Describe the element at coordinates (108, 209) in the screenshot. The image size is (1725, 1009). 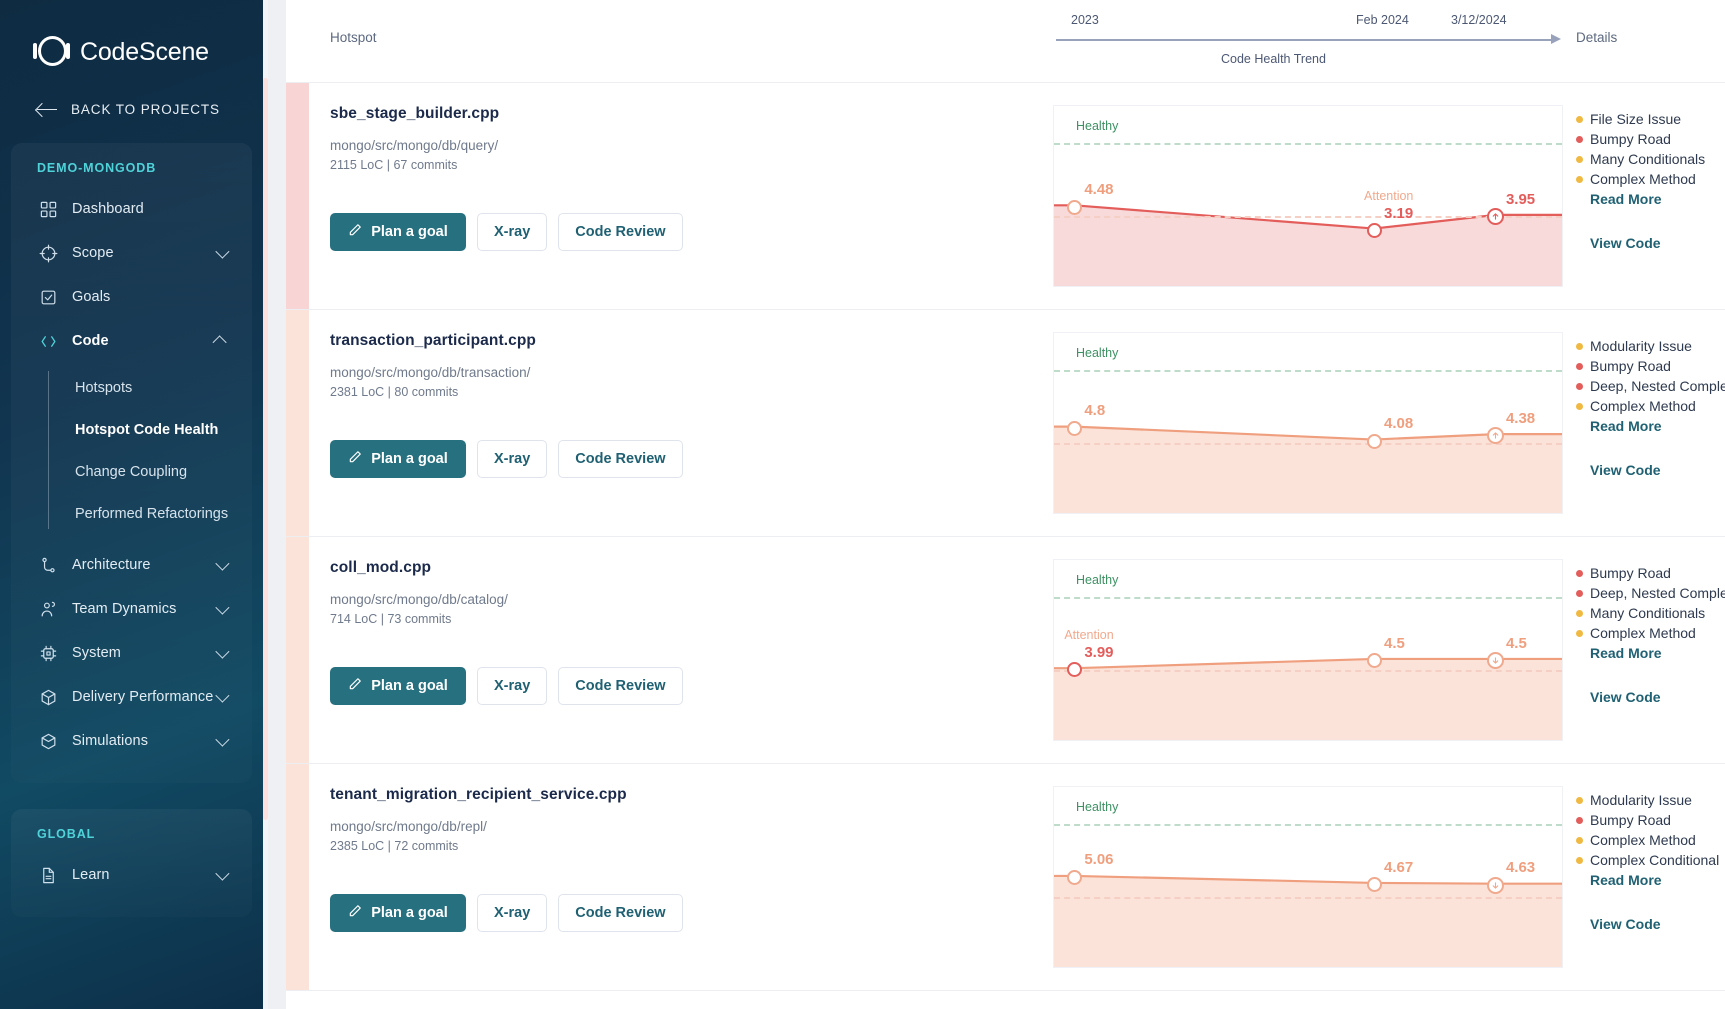
I see `sidebar-item-label: Dashboard` at that location.